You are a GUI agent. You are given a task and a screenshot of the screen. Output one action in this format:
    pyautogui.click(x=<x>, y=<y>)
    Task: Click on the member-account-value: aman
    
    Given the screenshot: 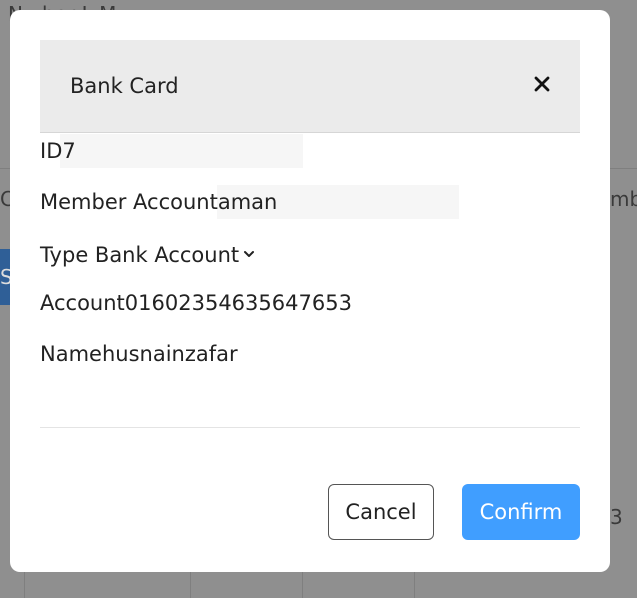 What is the action you would take?
    pyautogui.click(x=248, y=202)
    